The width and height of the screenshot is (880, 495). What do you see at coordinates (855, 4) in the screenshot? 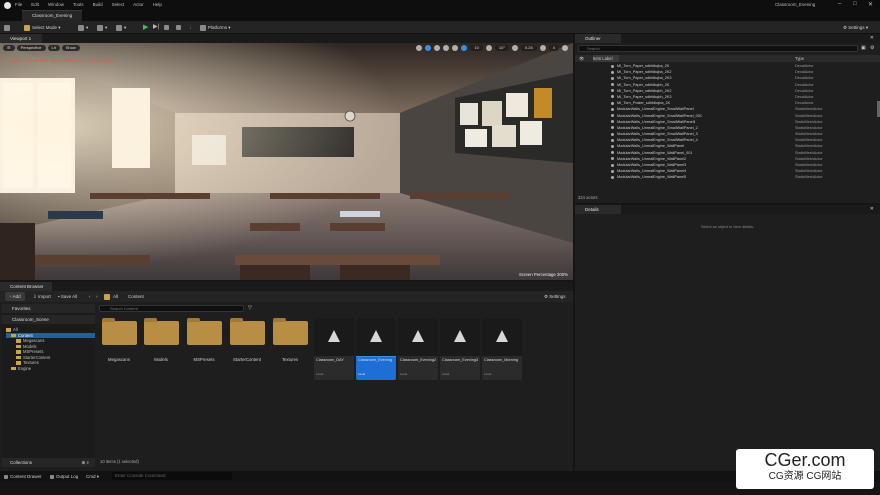
I see `maximize-icon: □` at bounding box center [855, 4].